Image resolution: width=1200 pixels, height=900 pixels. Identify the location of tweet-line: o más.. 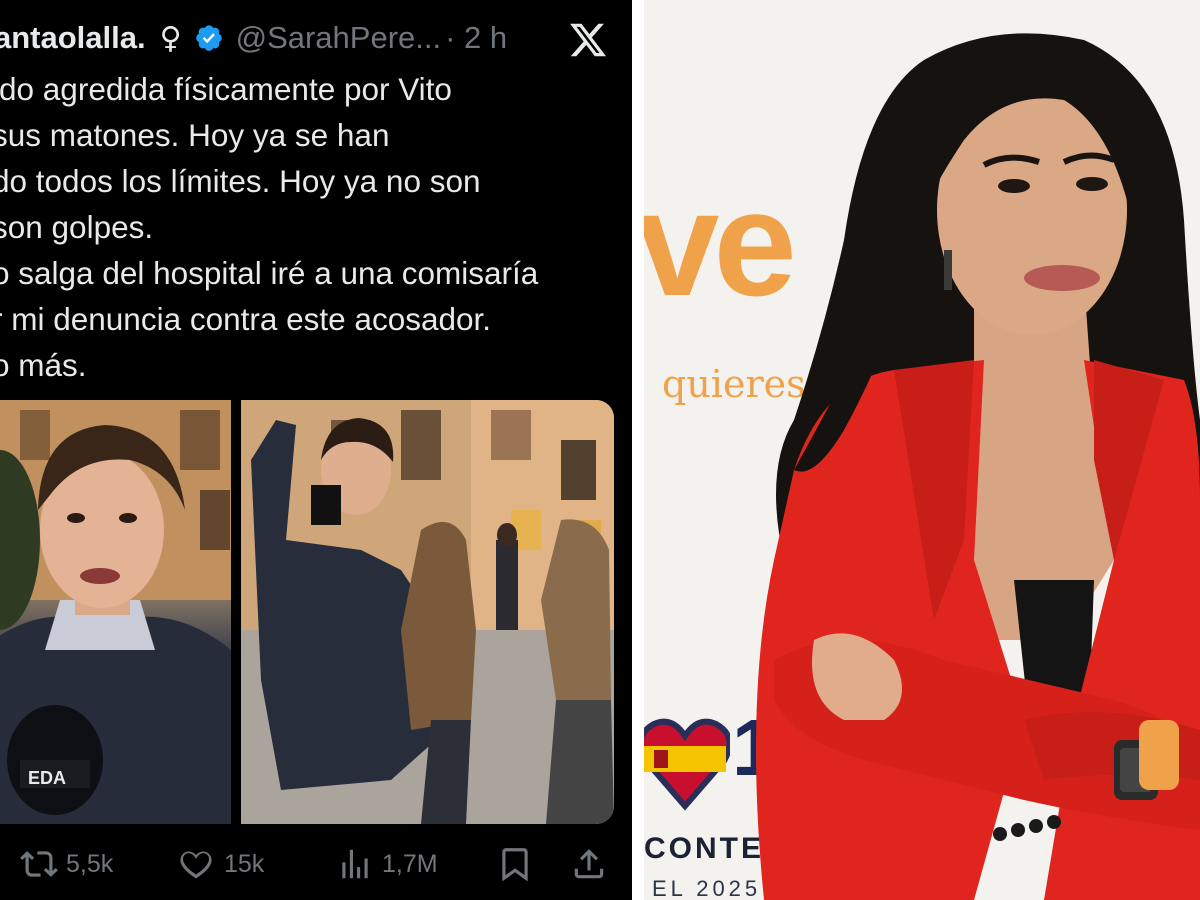
(43, 365).